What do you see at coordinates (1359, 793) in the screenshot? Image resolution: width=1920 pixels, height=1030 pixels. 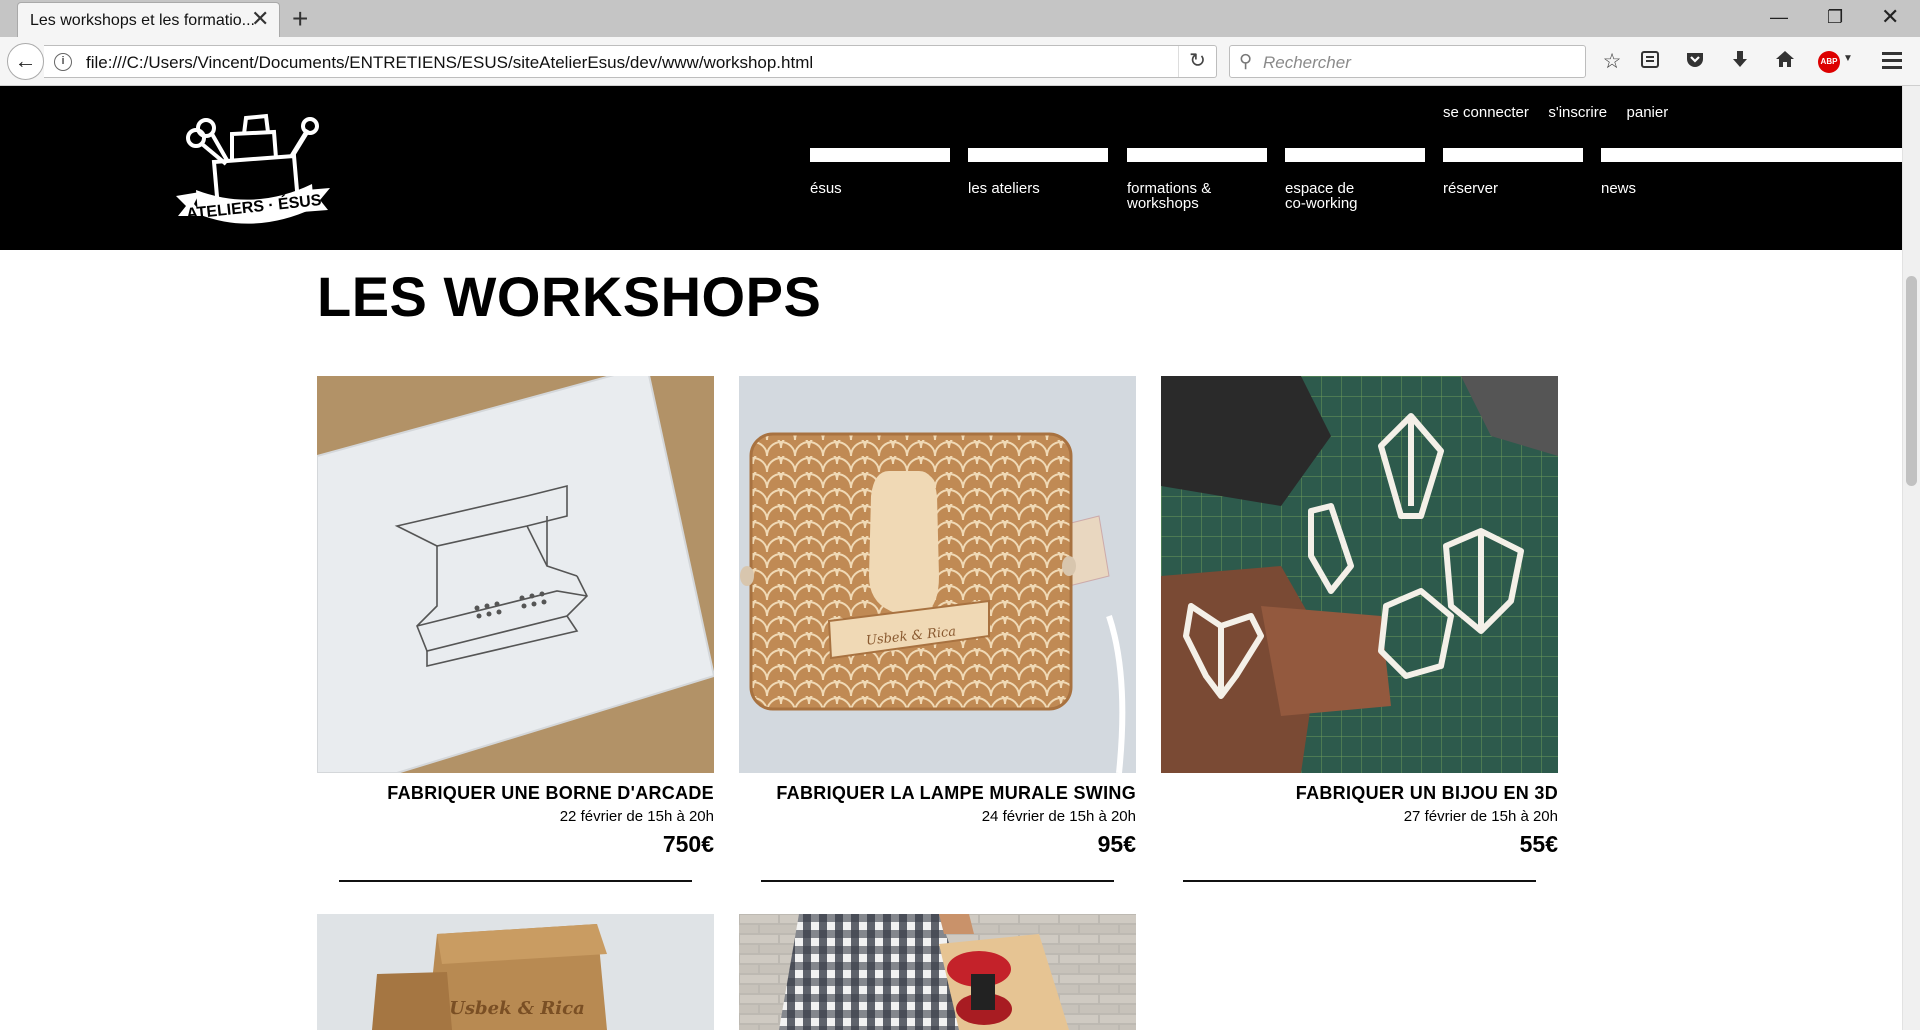 I see `workshop-title: FABRIQUER UN BIJOU EN 3D` at bounding box center [1359, 793].